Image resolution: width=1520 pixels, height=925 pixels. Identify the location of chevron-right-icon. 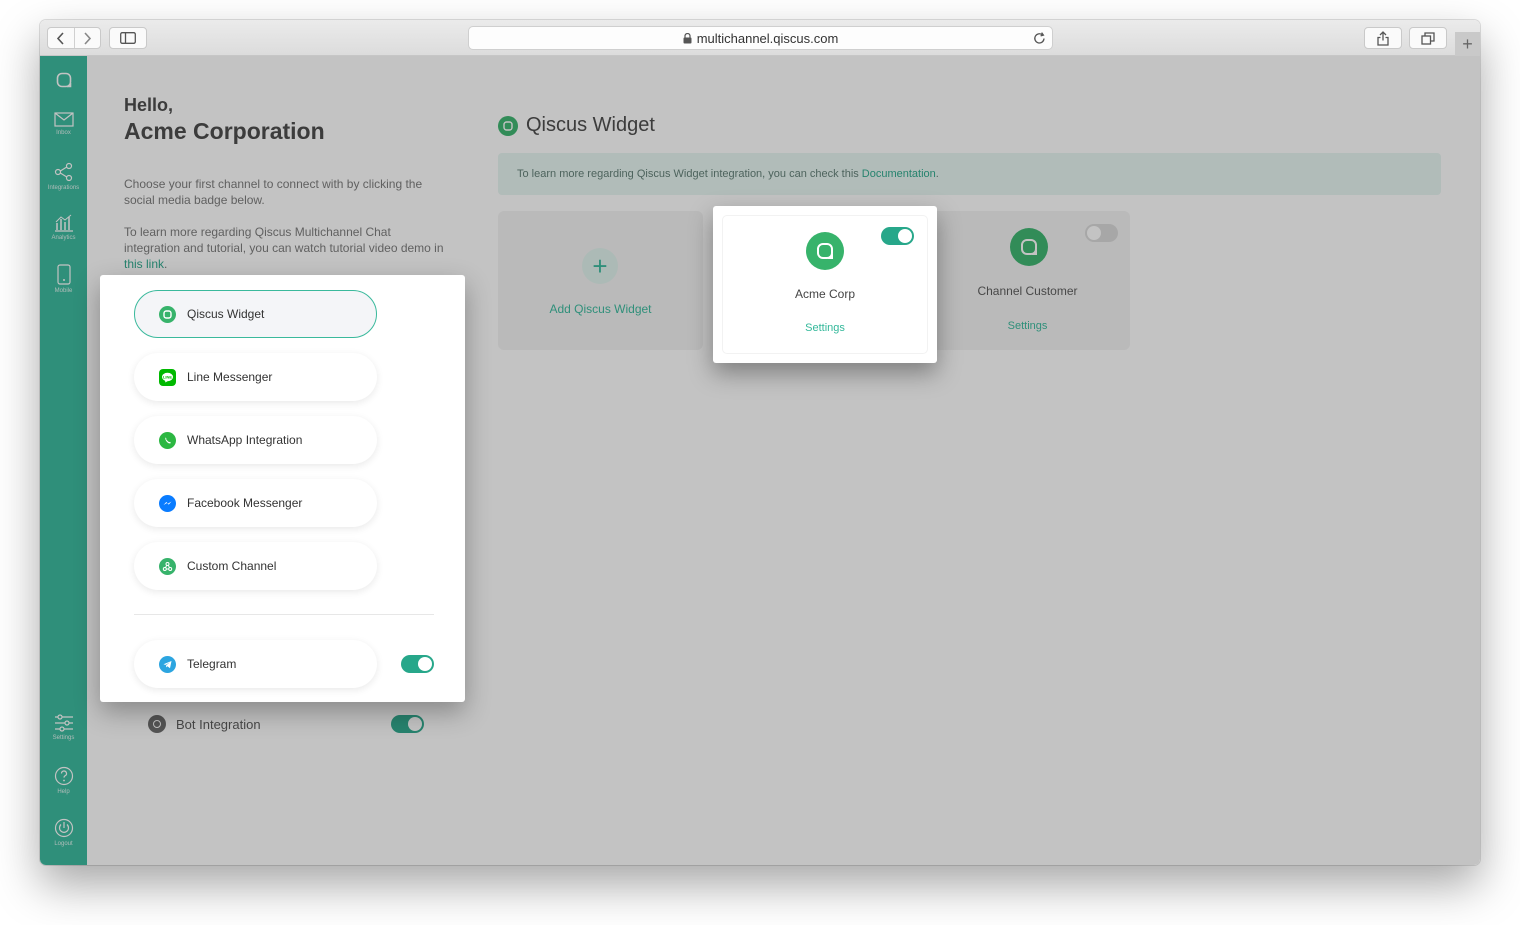
(87, 38).